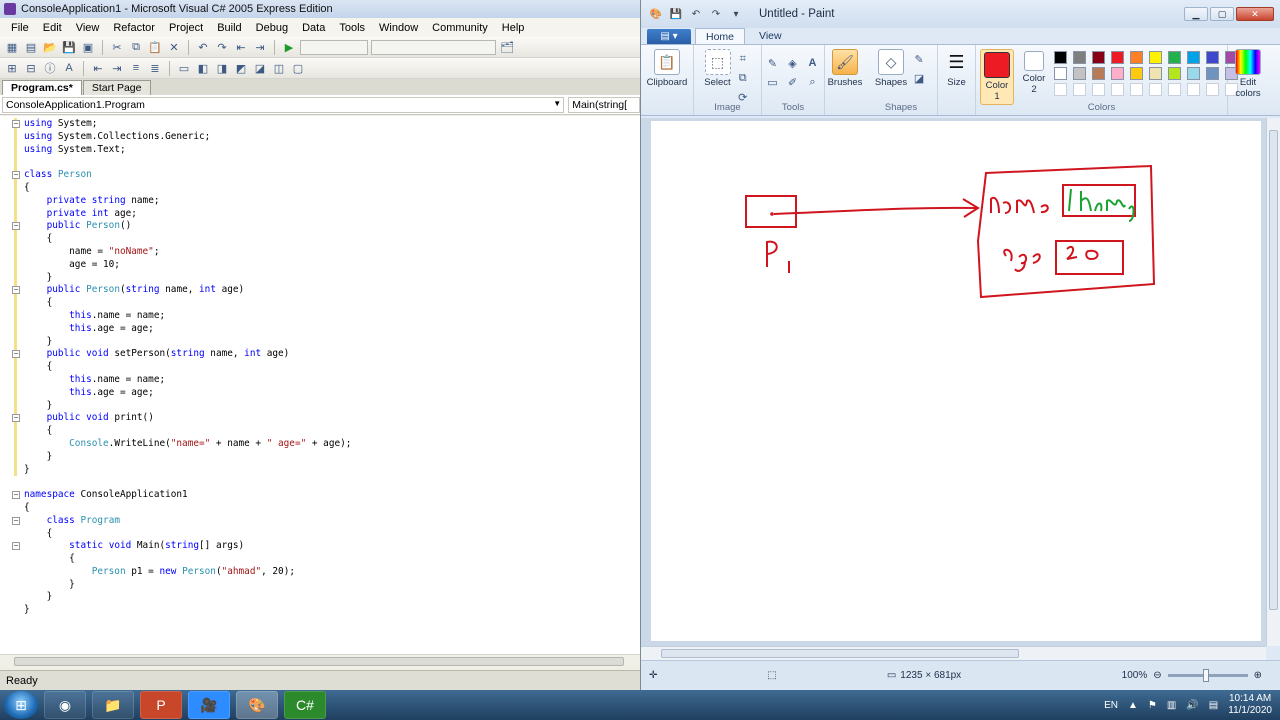 The width and height of the screenshot is (1280, 720). What do you see at coordinates (1248, 74) in the screenshot?
I see `edit-colors-button: Edit colors` at bounding box center [1248, 74].